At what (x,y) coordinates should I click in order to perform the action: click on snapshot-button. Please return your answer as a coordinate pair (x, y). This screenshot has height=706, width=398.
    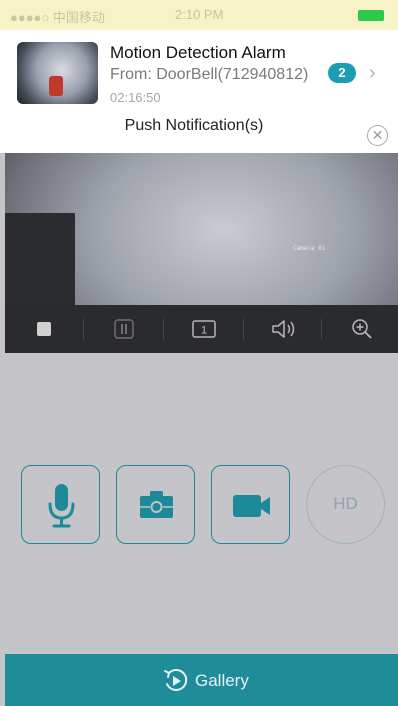
    Looking at the image, I should click on (155, 504).